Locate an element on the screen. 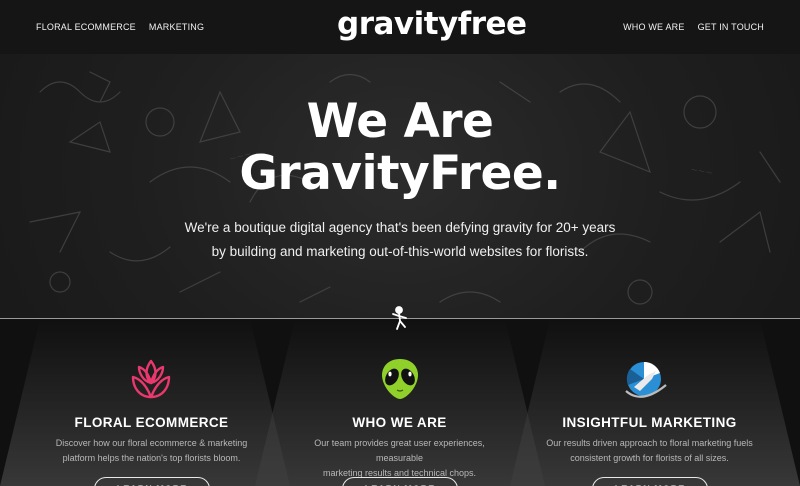  hero-title-line1: We Are is located at coordinates (400, 121).